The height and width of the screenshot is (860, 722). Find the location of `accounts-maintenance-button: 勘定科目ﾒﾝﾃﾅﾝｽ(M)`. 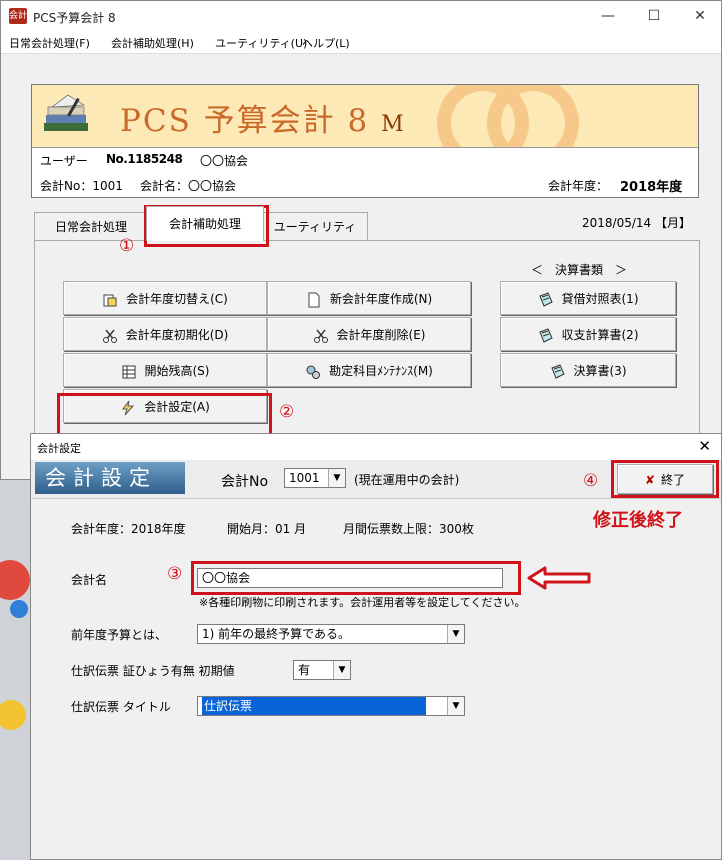

accounts-maintenance-button: 勘定科目ﾒﾝﾃﾅﾝｽ(M) is located at coordinates (369, 370).